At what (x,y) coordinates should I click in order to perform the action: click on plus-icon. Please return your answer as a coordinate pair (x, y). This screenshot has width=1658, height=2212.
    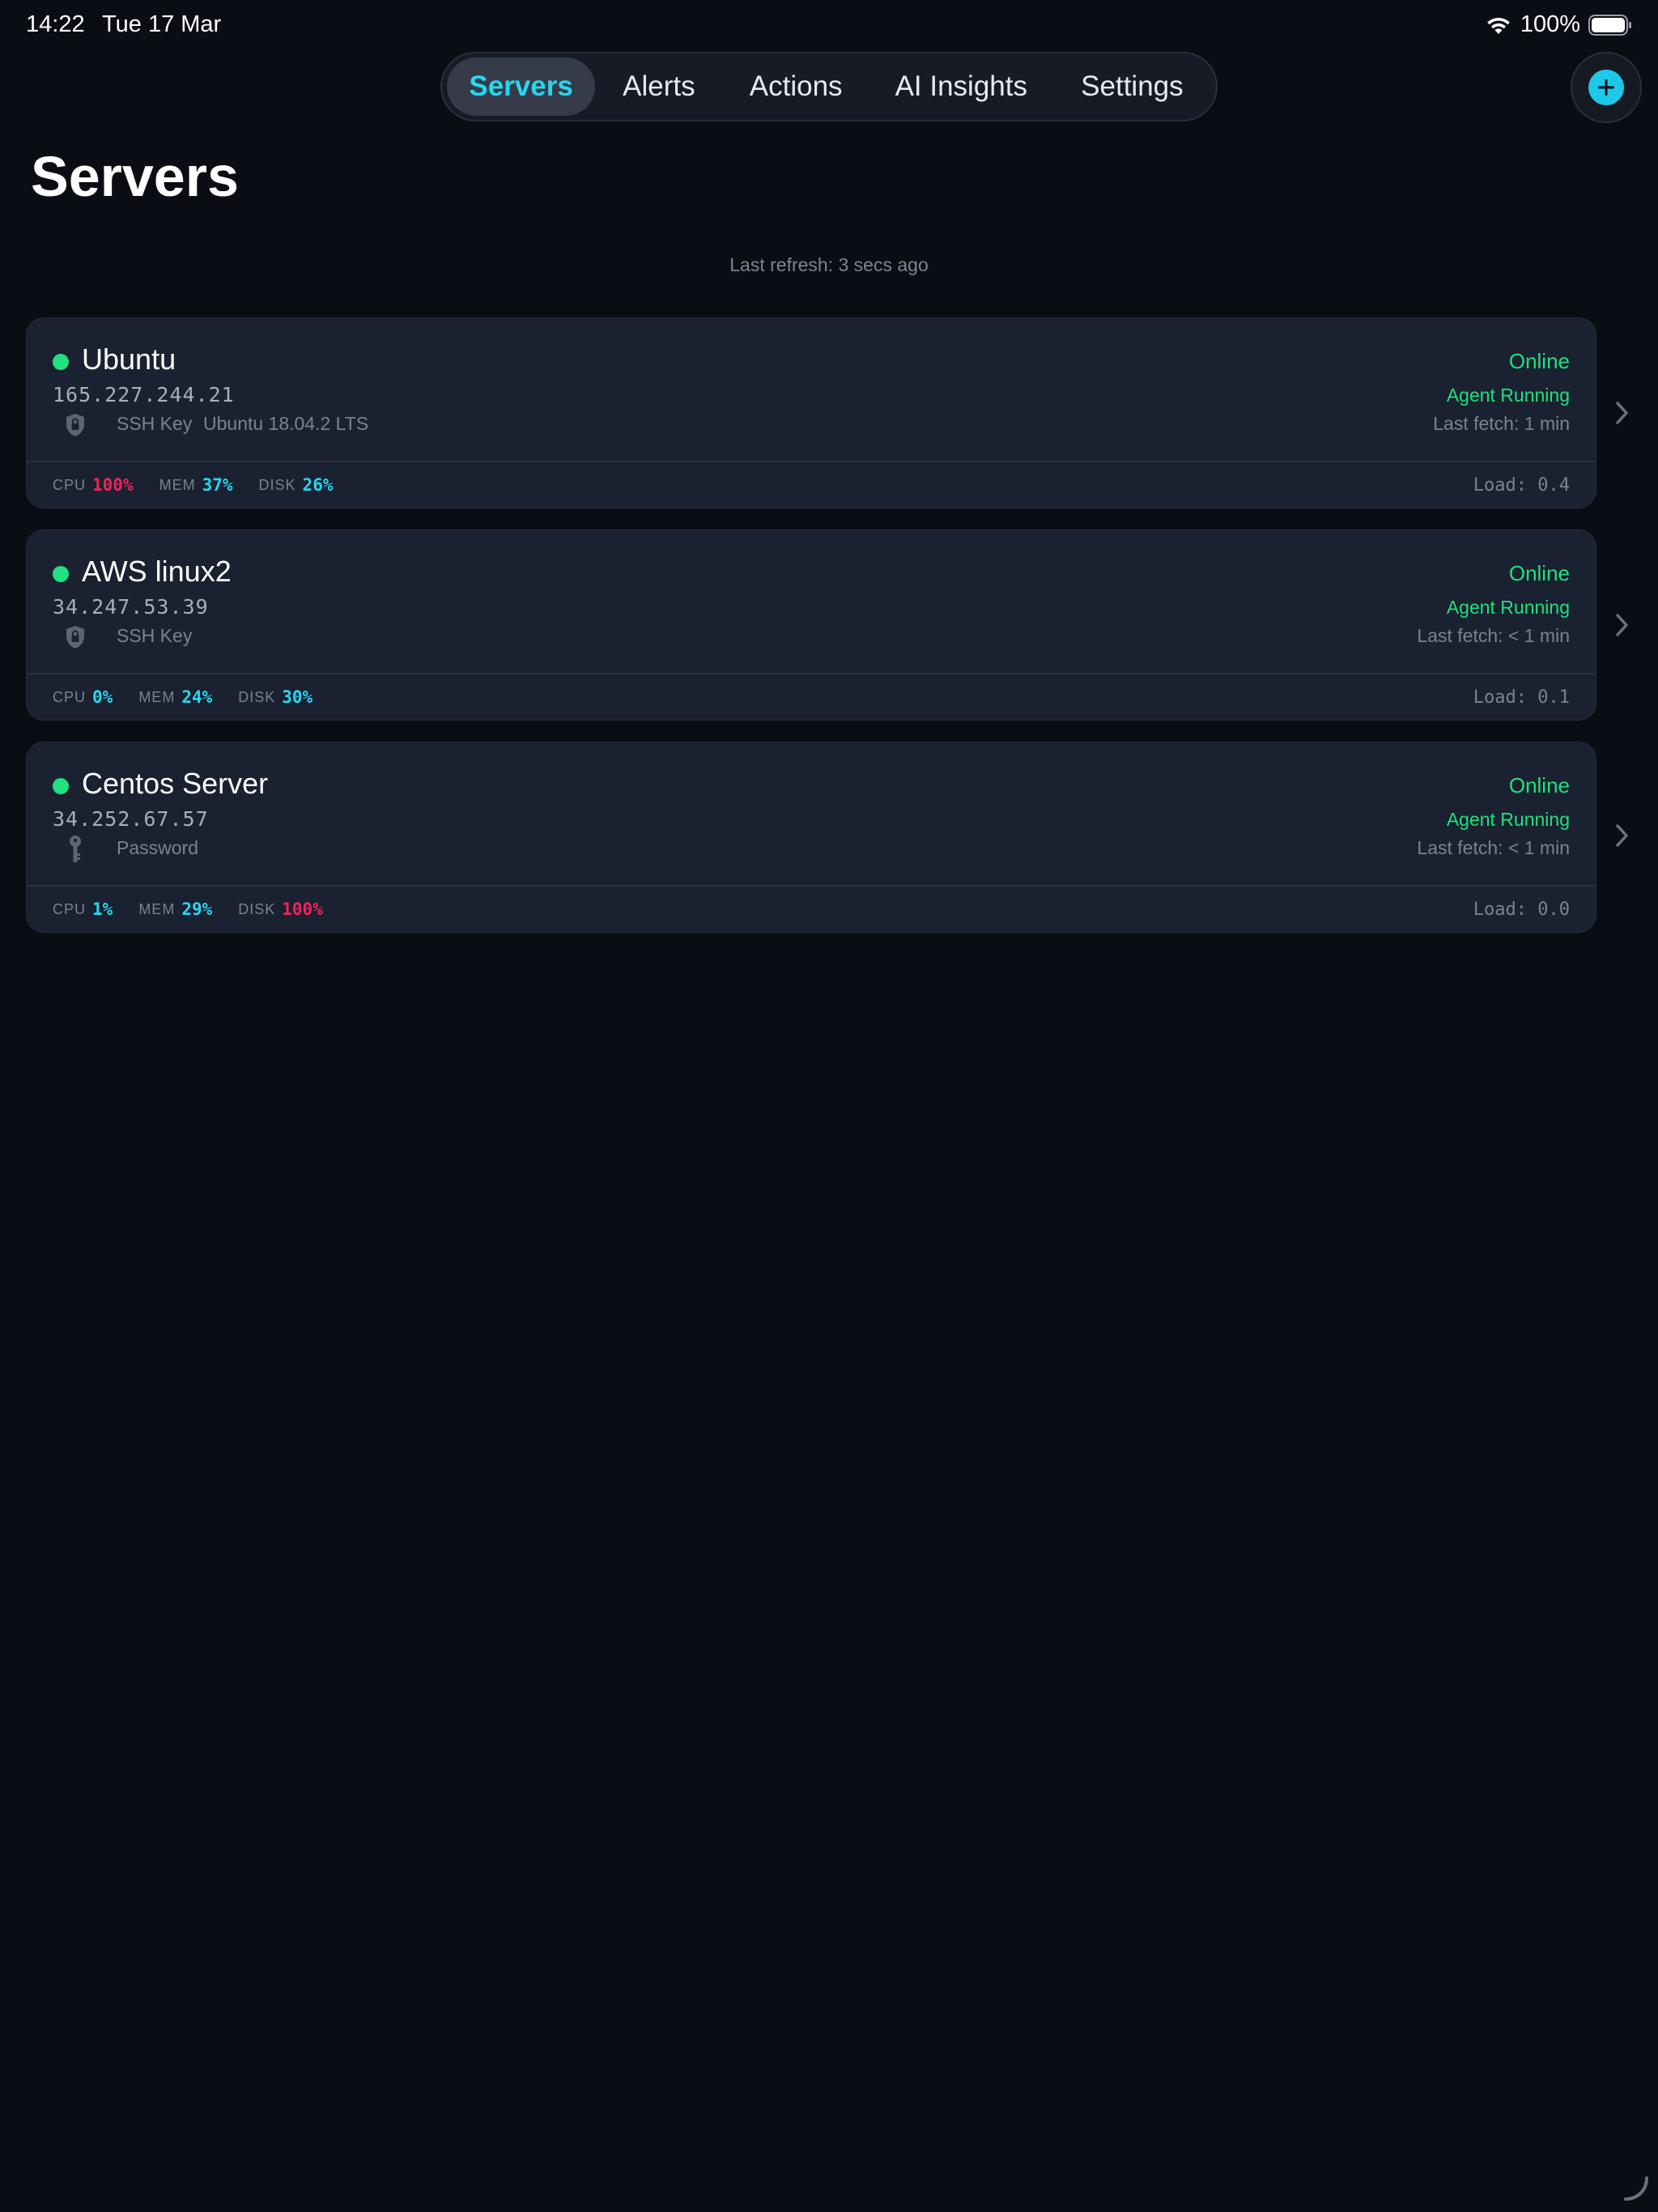
    Looking at the image, I should click on (1606, 87).